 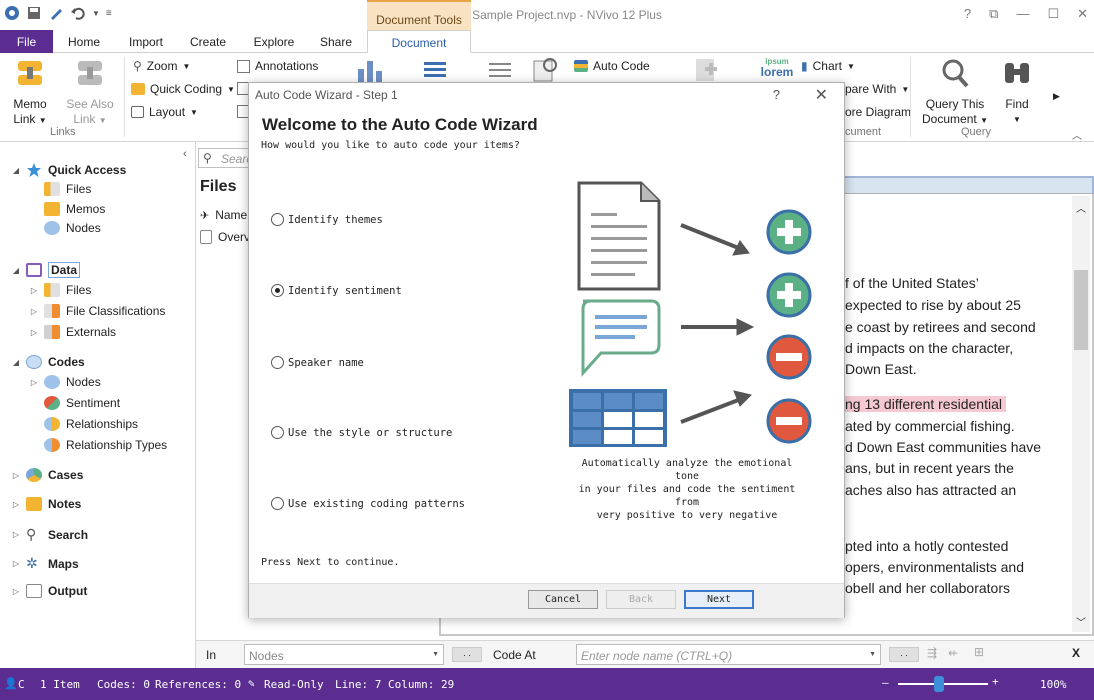 I want to click on radio-style-structure, so click(x=277, y=432).